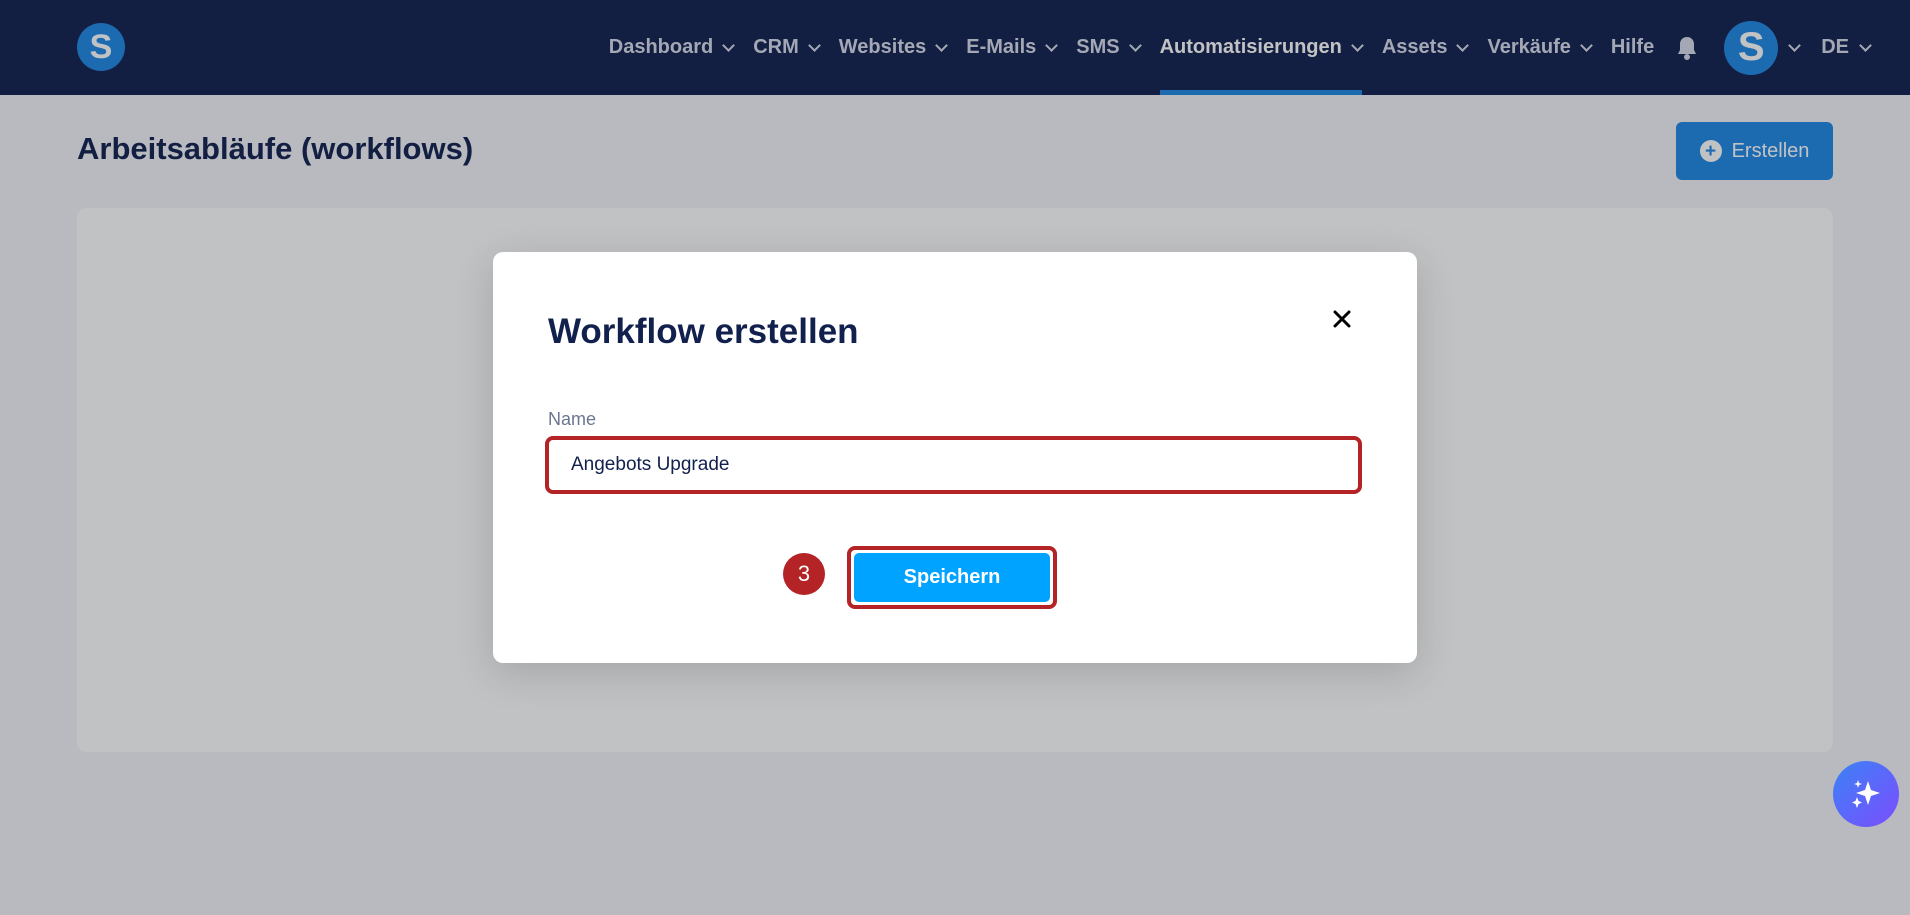 This screenshot has width=1910, height=915. I want to click on dialog-title: Workflow erstellen, so click(703, 331).